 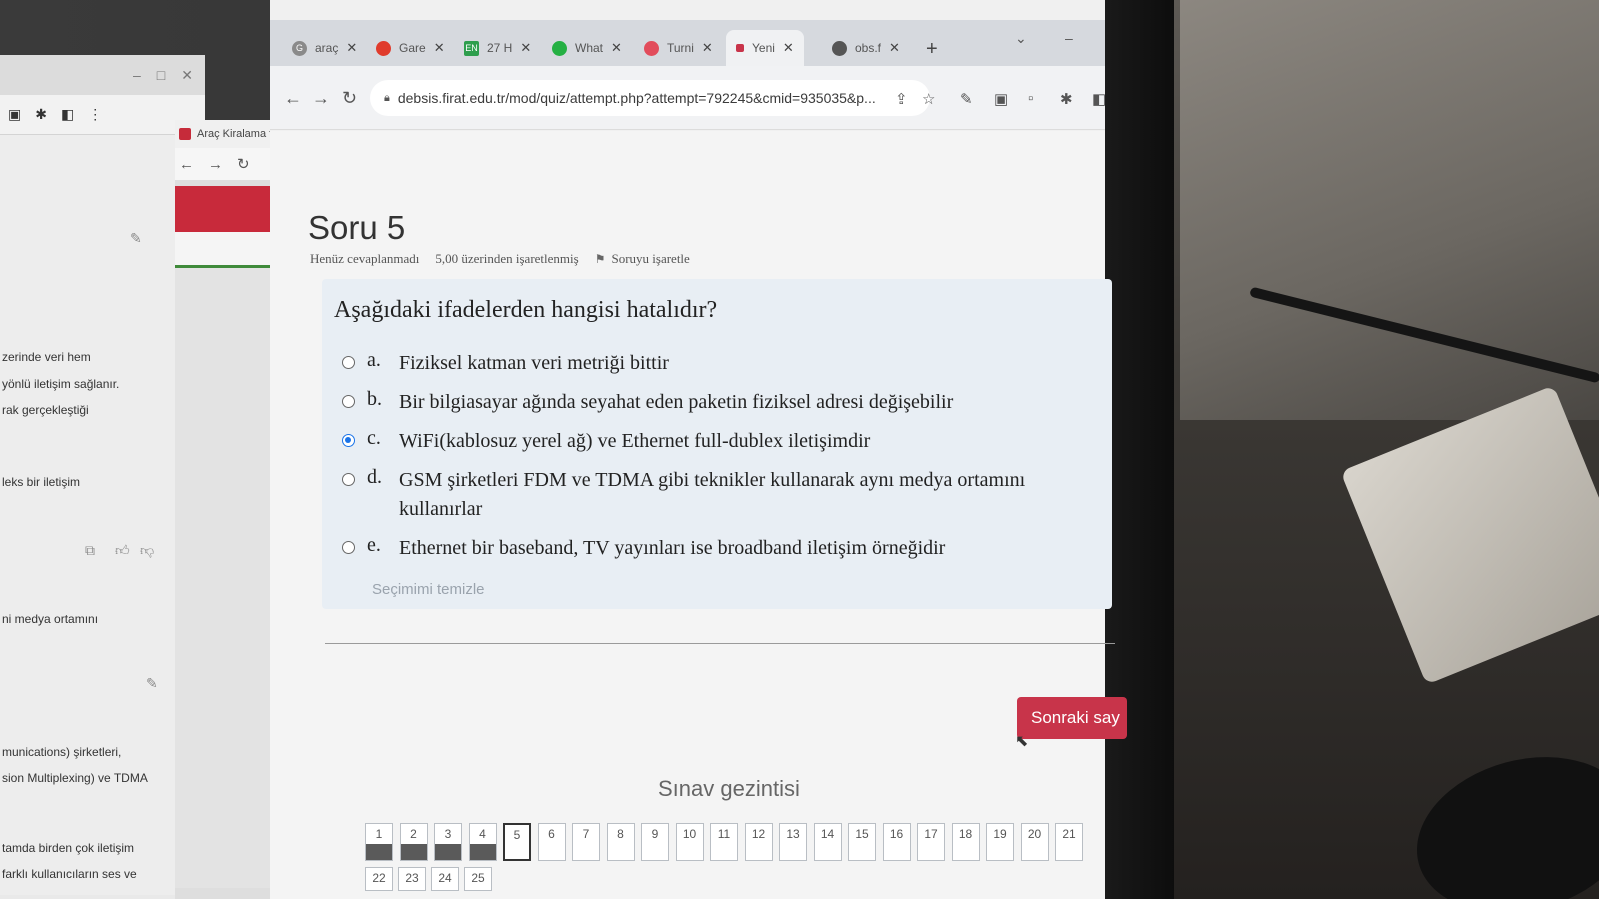 What do you see at coordinates (928, 99) in the screenshot?
I see `star-icon: ☆` at bounding box center [928, 99].